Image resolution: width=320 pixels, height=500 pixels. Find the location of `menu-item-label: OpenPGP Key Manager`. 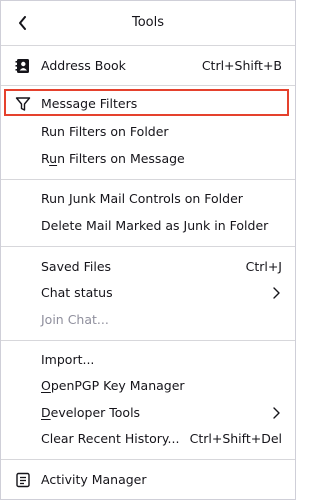

menu-item-label: OpenPGP Key Manager is located at coordinates (113, 385).